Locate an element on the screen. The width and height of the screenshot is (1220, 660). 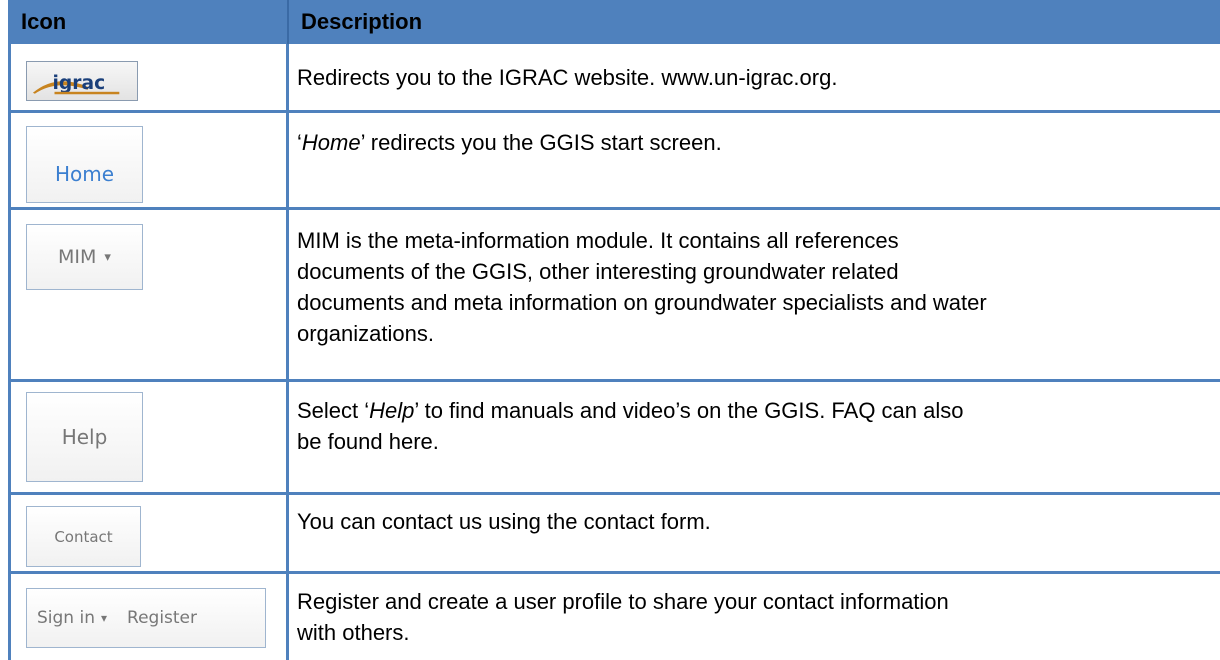
igrac-logo-button: igrac is located at coordinates (82, 81).